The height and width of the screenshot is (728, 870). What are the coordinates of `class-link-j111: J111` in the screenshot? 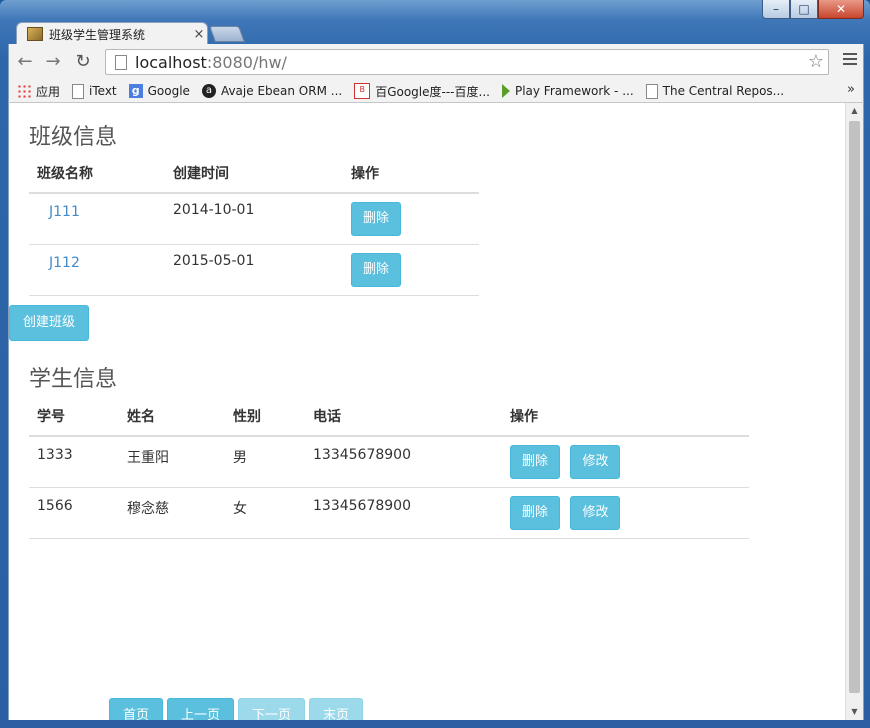 It's located at (58, 212).